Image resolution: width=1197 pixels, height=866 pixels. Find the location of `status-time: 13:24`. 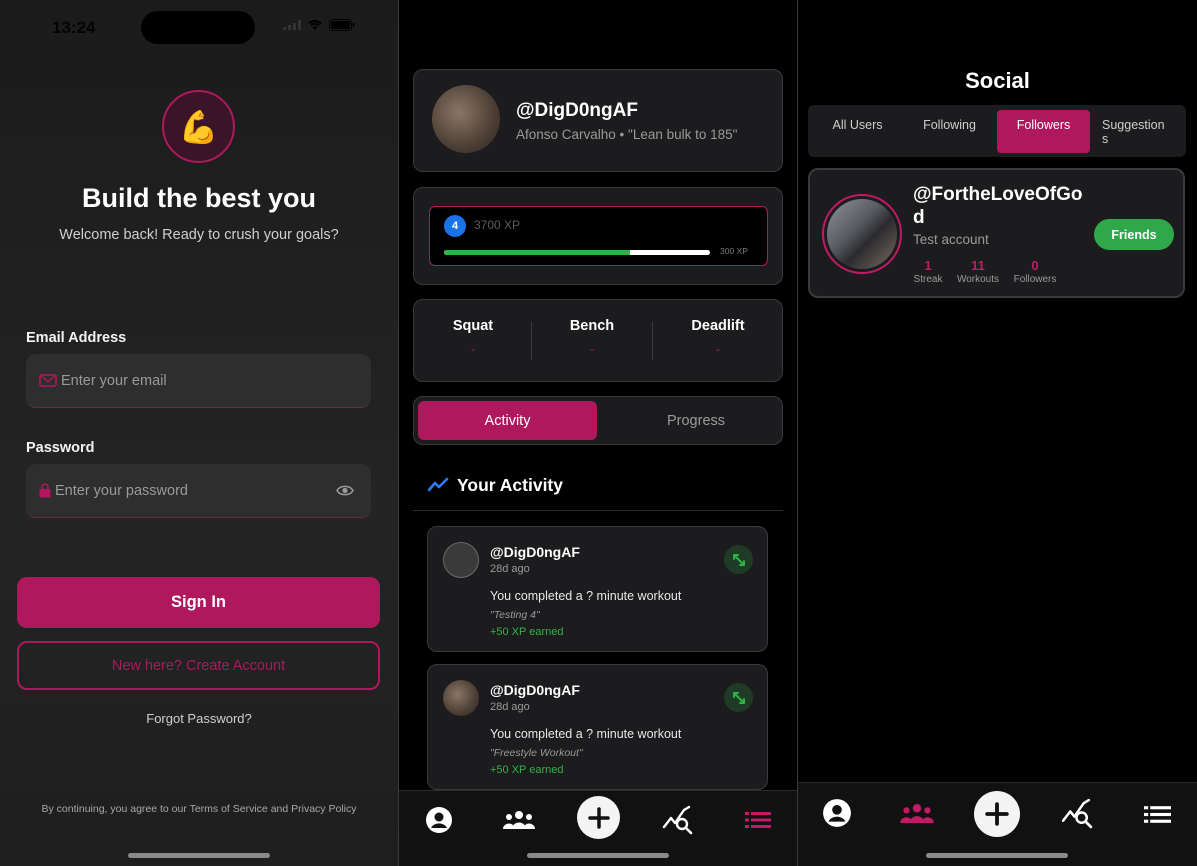

status-time: 13:24 is located at coordinates (74, 27).